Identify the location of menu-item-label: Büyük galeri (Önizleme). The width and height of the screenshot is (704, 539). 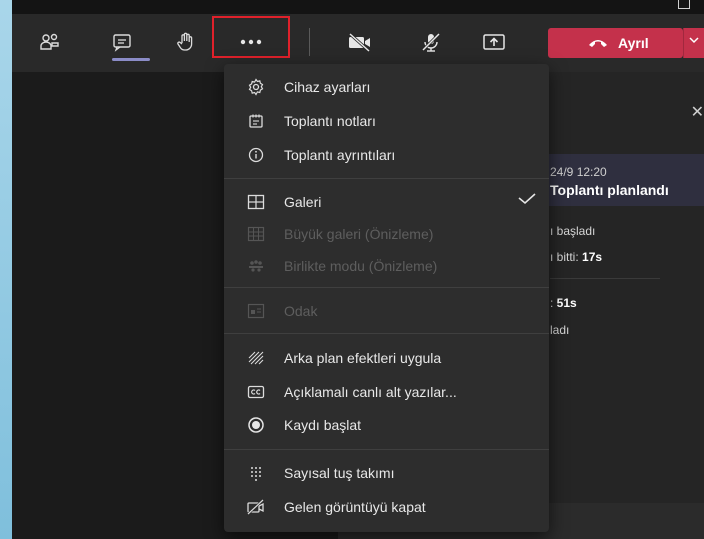
(359, 234).